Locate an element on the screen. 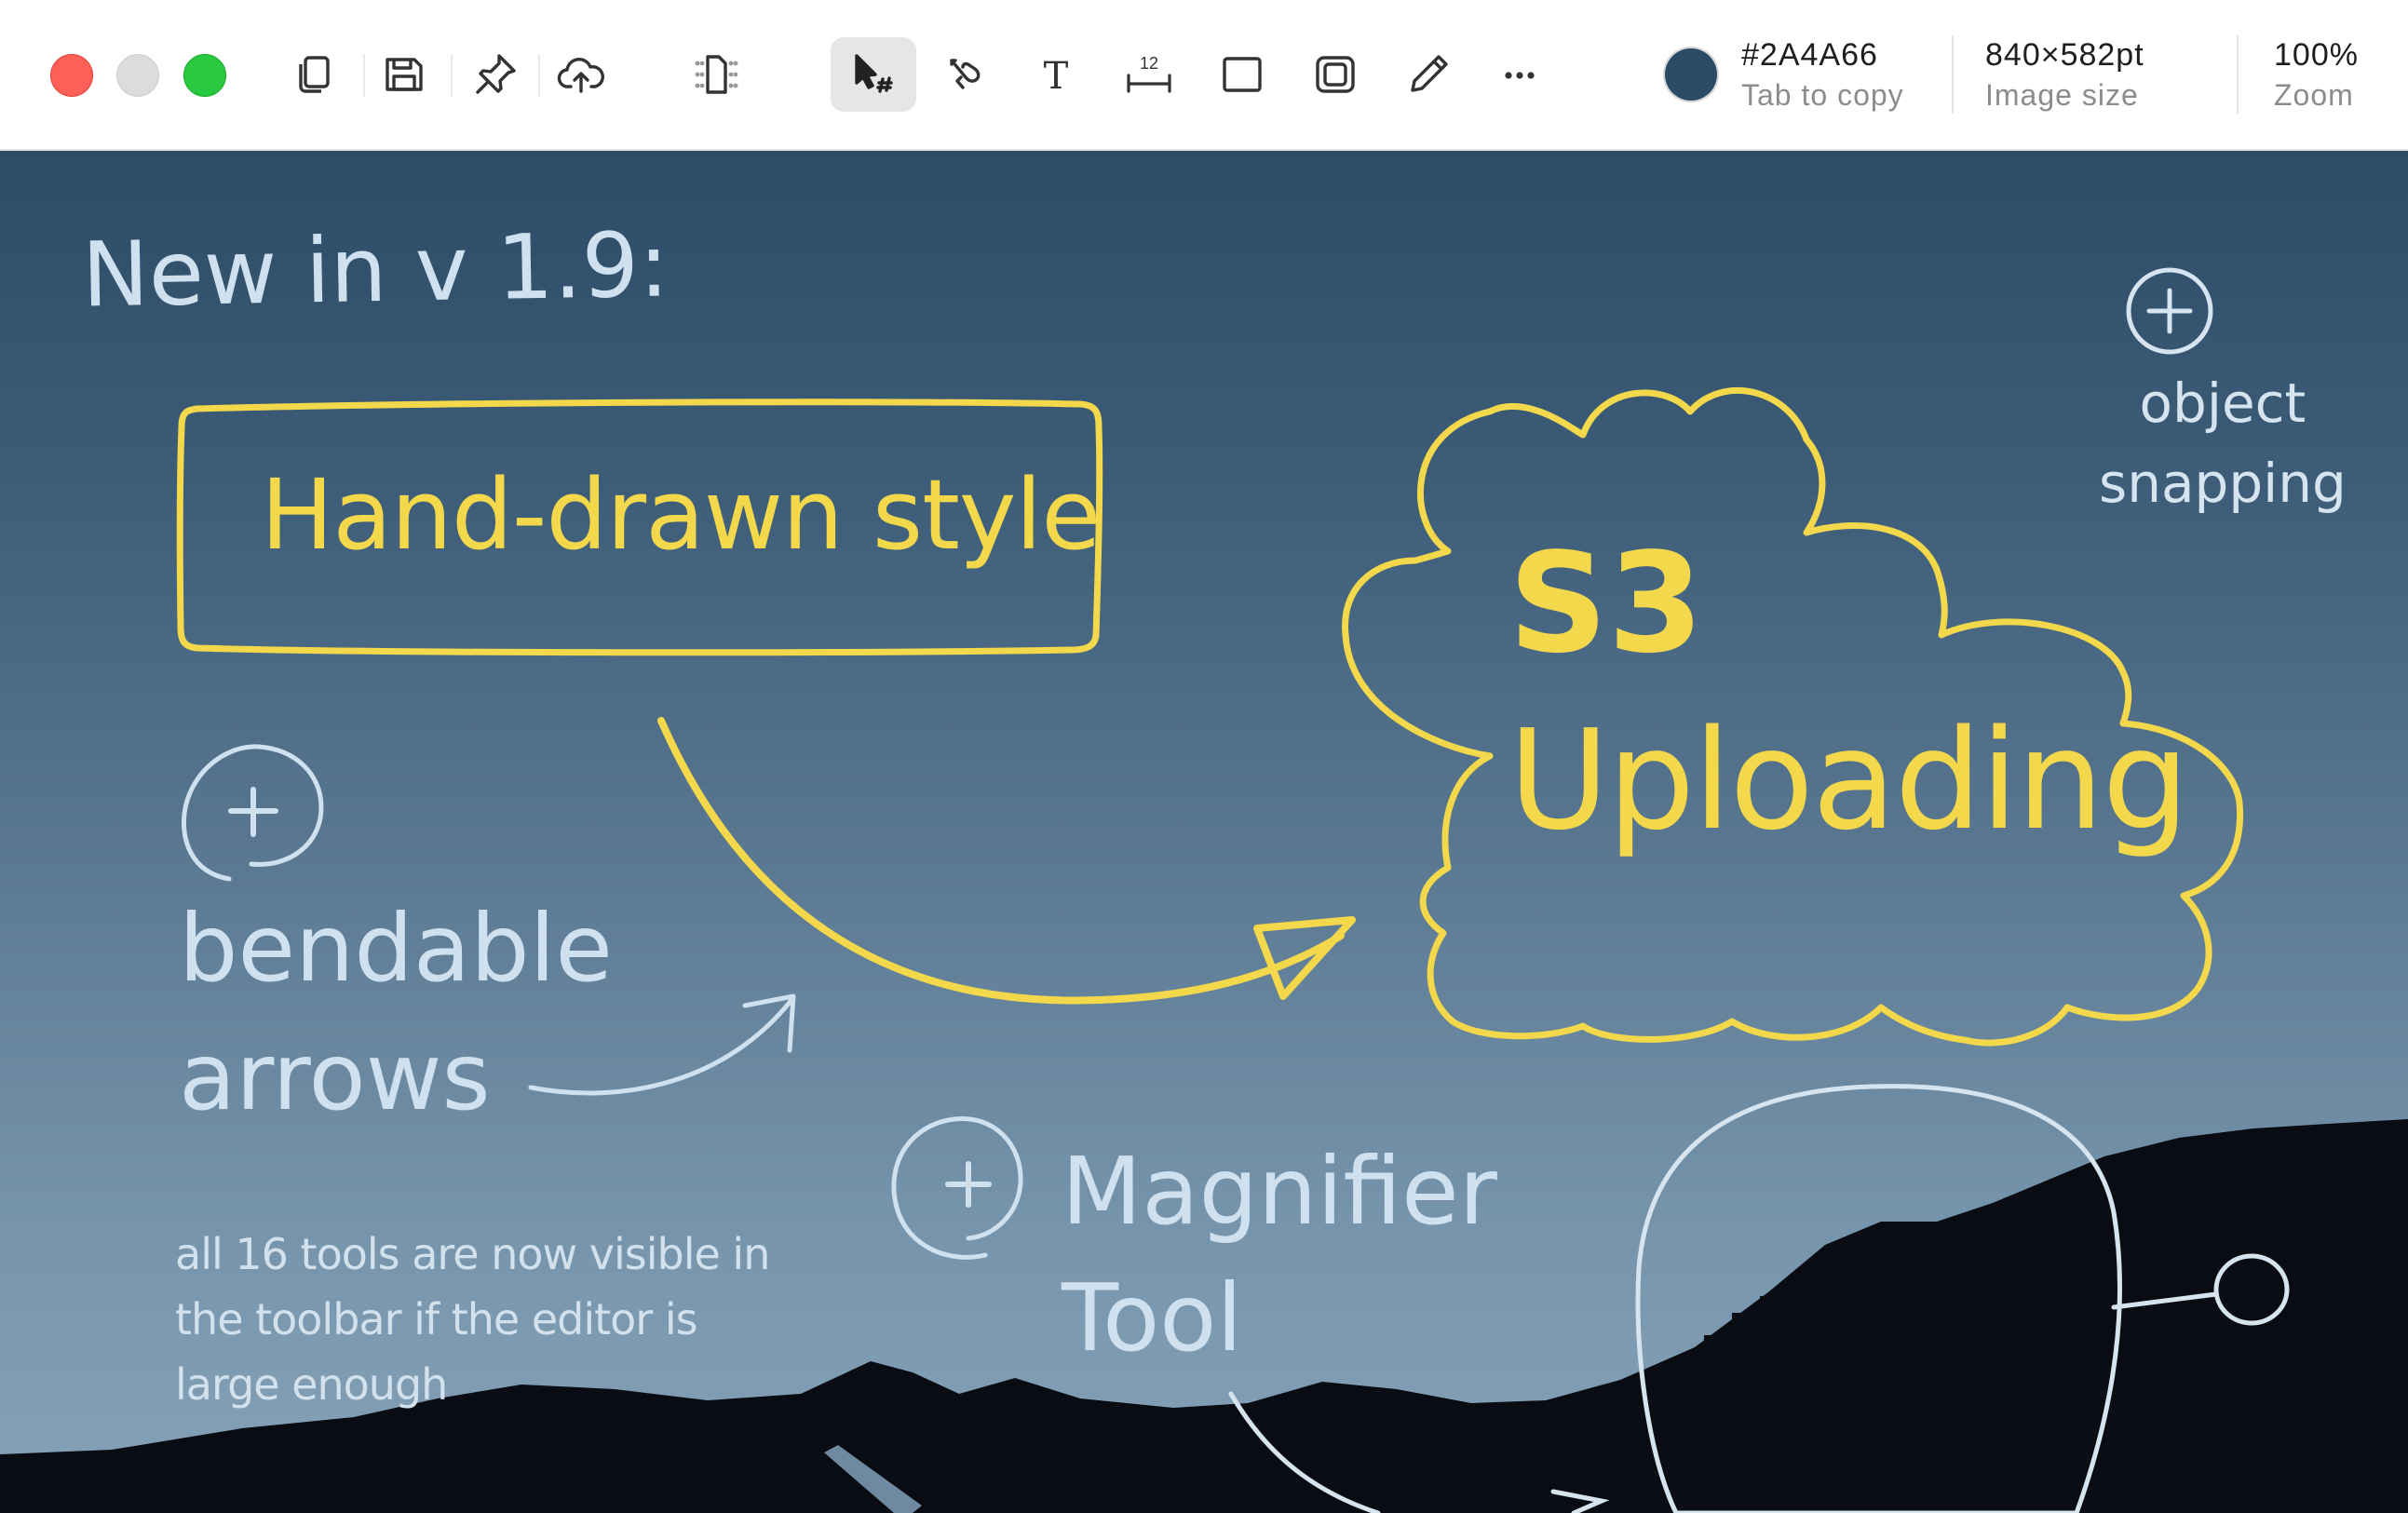  magnifier-tool-label: Magnifier Tool is located at coordinates (1280, 1255).